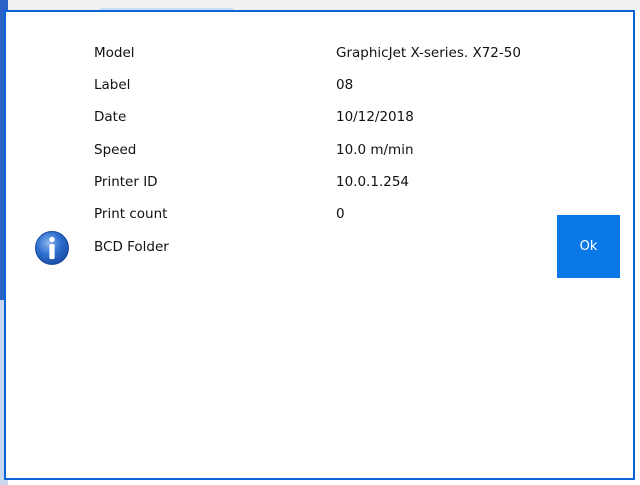  I want to click on value-label: 08, so click(345, 85).